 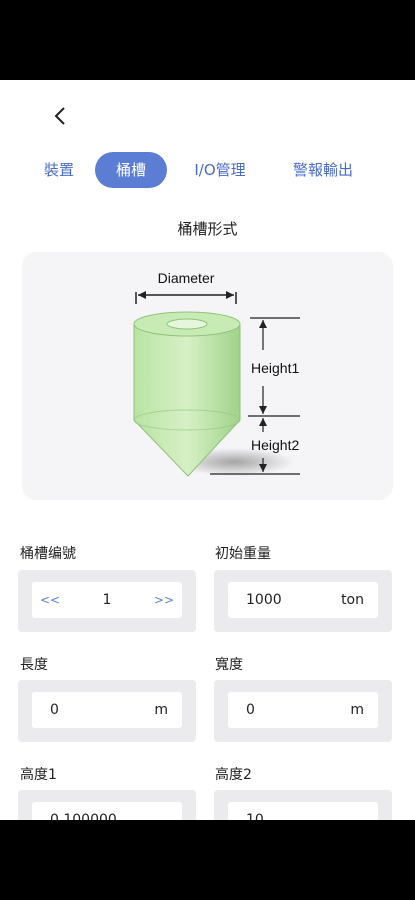 I want to click on tank-diagram: Diameter Height1 Height2, so click(x=216, y=373).